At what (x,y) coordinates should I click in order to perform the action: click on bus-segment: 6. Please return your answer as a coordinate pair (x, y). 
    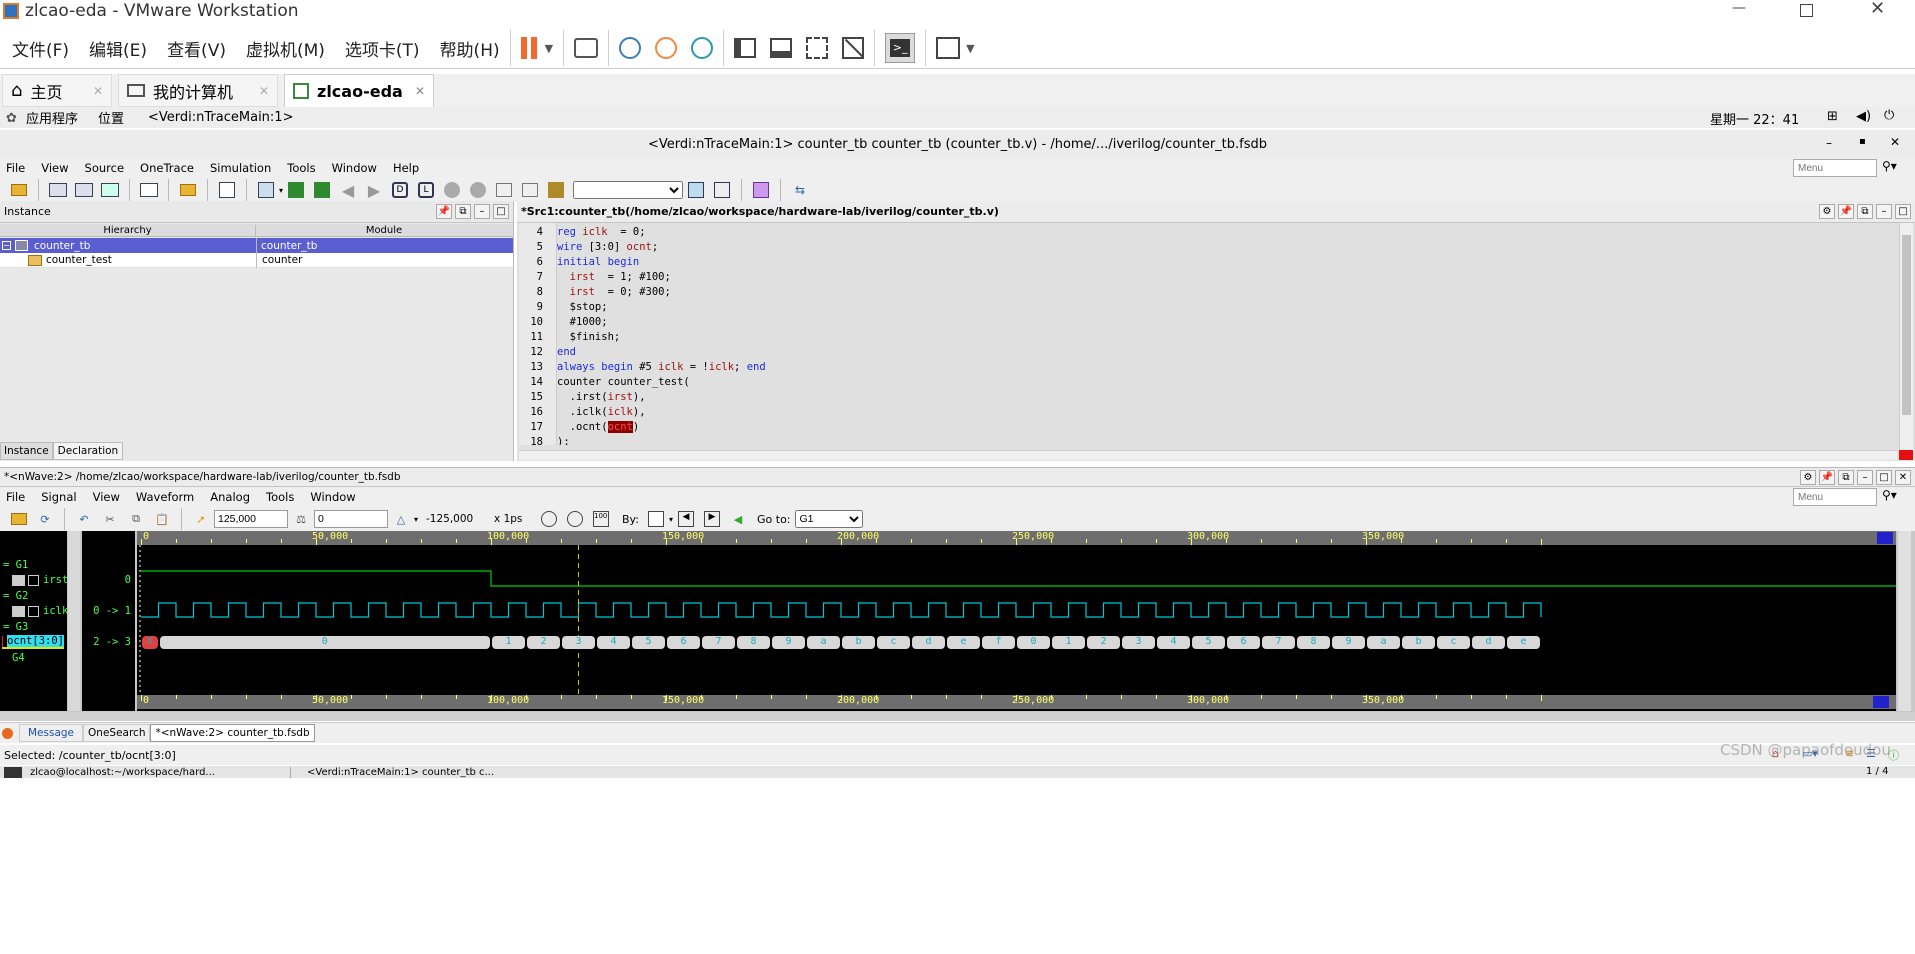
    Looking at the image, I should click on (1243, 642).